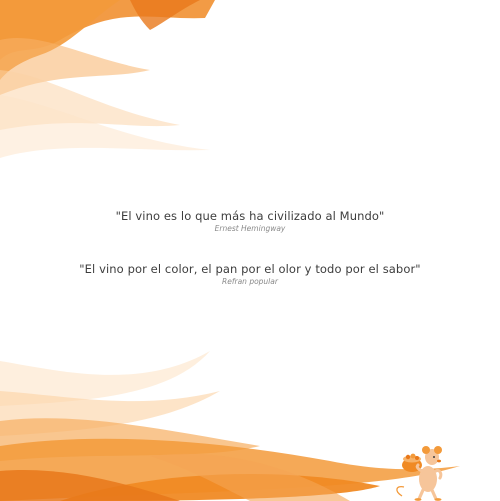  Describe the element at coordinates (107, 79) in the screenshot. I see `top-wave-decoration` at that location.